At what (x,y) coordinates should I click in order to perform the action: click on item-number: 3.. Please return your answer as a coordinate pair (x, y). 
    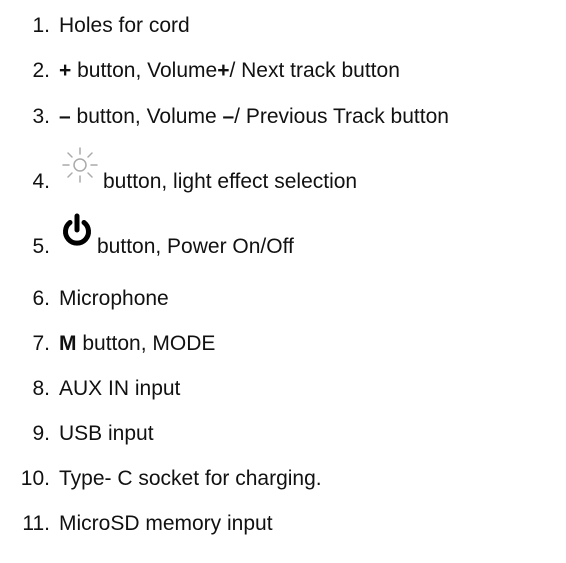
    Looking at the image, I should click on (41, 116).